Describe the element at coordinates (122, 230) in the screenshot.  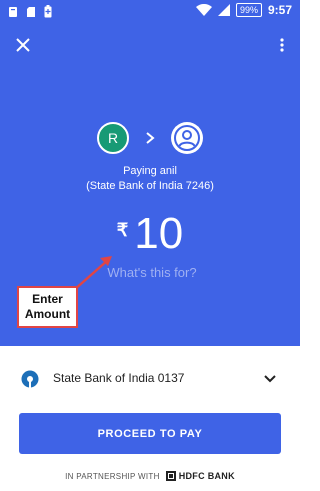
I see `currency-symbol: ₹` at that location.